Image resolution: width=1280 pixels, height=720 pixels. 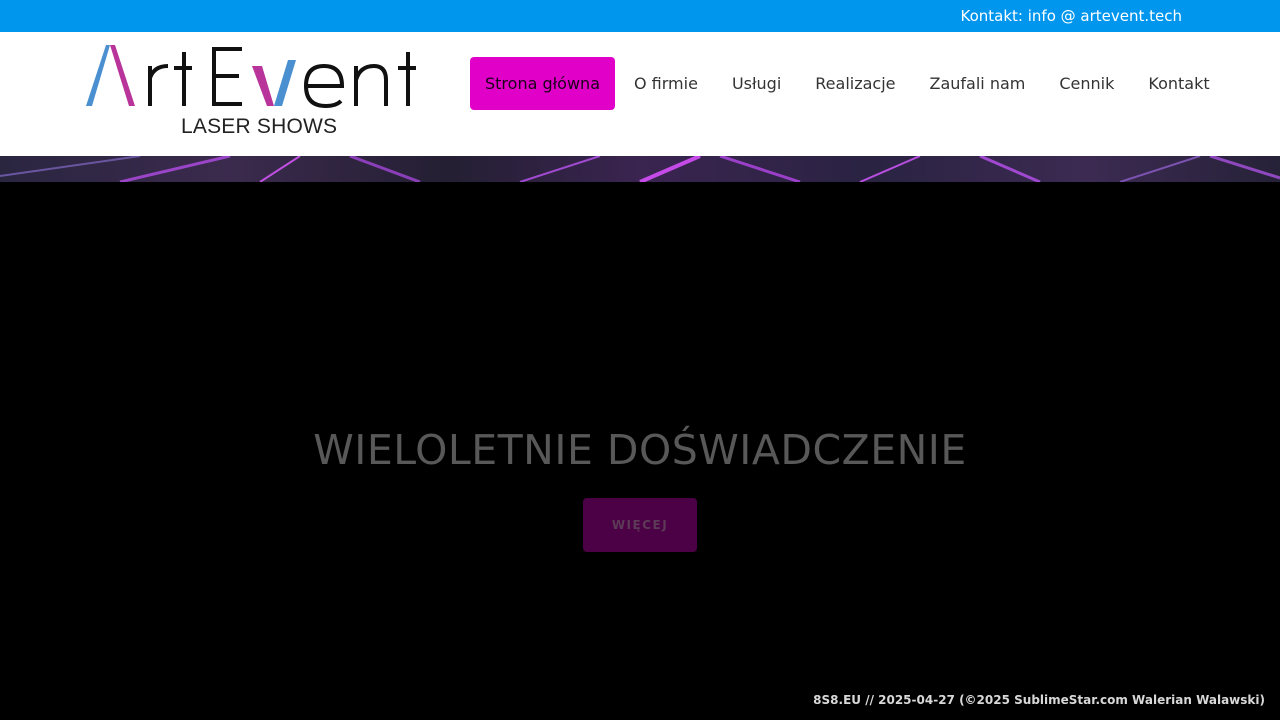 I want to click on nav-item-pricing: Cennik, so click(x=1086, y=83).